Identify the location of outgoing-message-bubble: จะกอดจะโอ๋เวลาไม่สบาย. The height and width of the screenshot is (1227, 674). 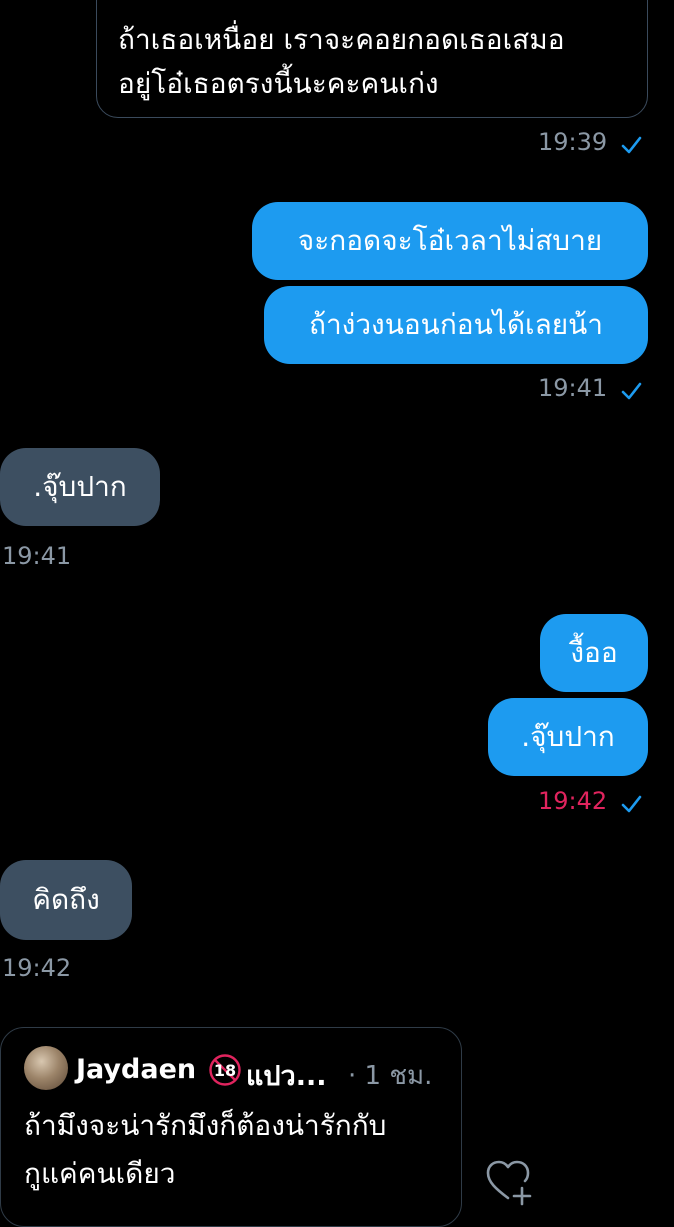
(450, 241).